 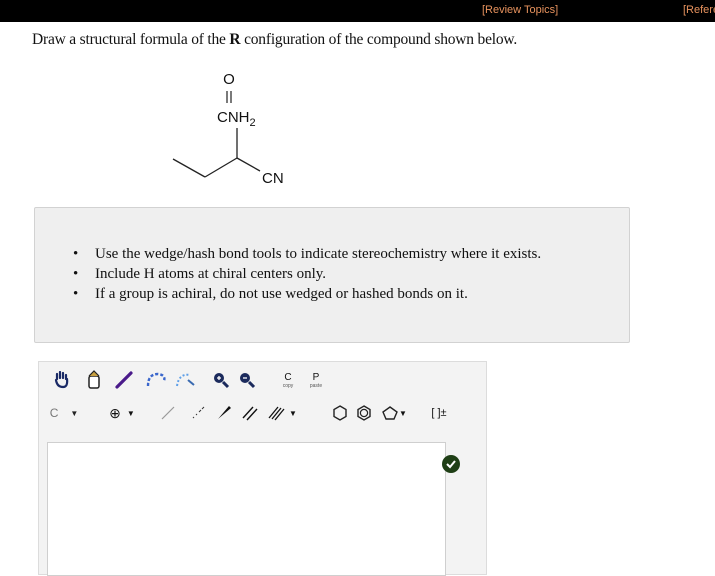 I want to click on question-prefix: Draw a structural formula of the, so click(x=131, y=39).